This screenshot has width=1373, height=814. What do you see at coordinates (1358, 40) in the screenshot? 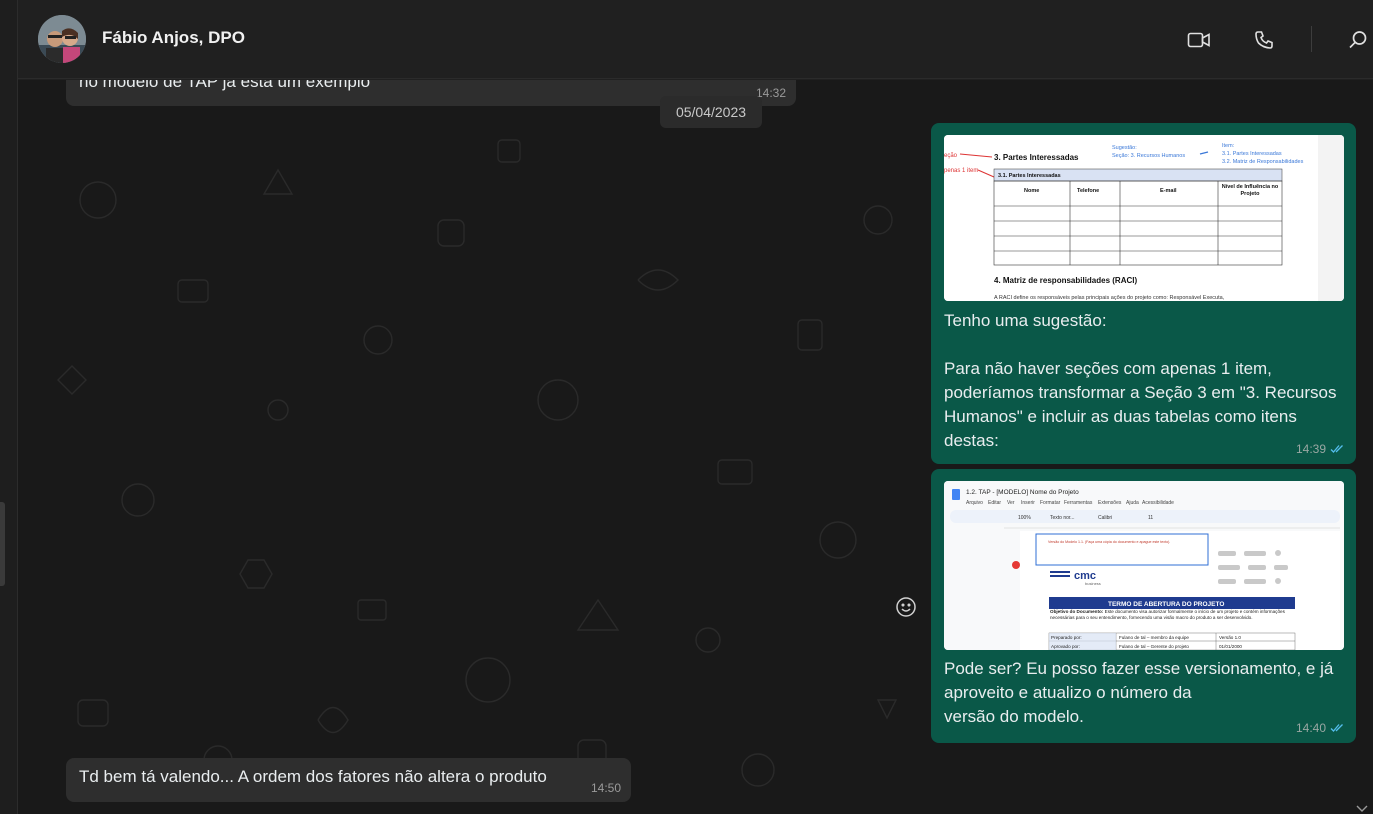
I see `search-icon` at bounding box center [1358, 40].